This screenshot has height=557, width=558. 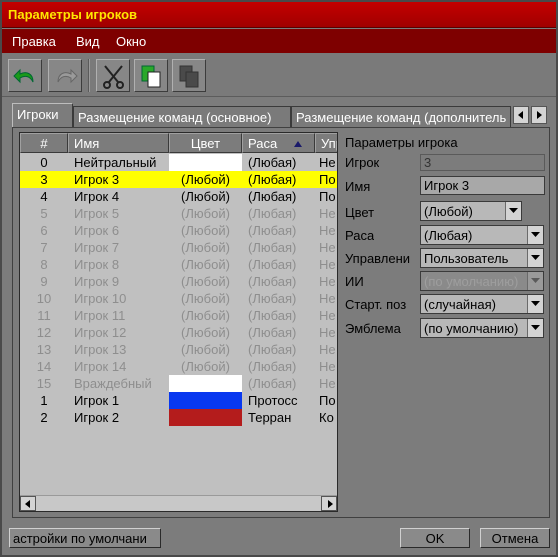 I want to click on redo-button, so click(x=65, y=75).